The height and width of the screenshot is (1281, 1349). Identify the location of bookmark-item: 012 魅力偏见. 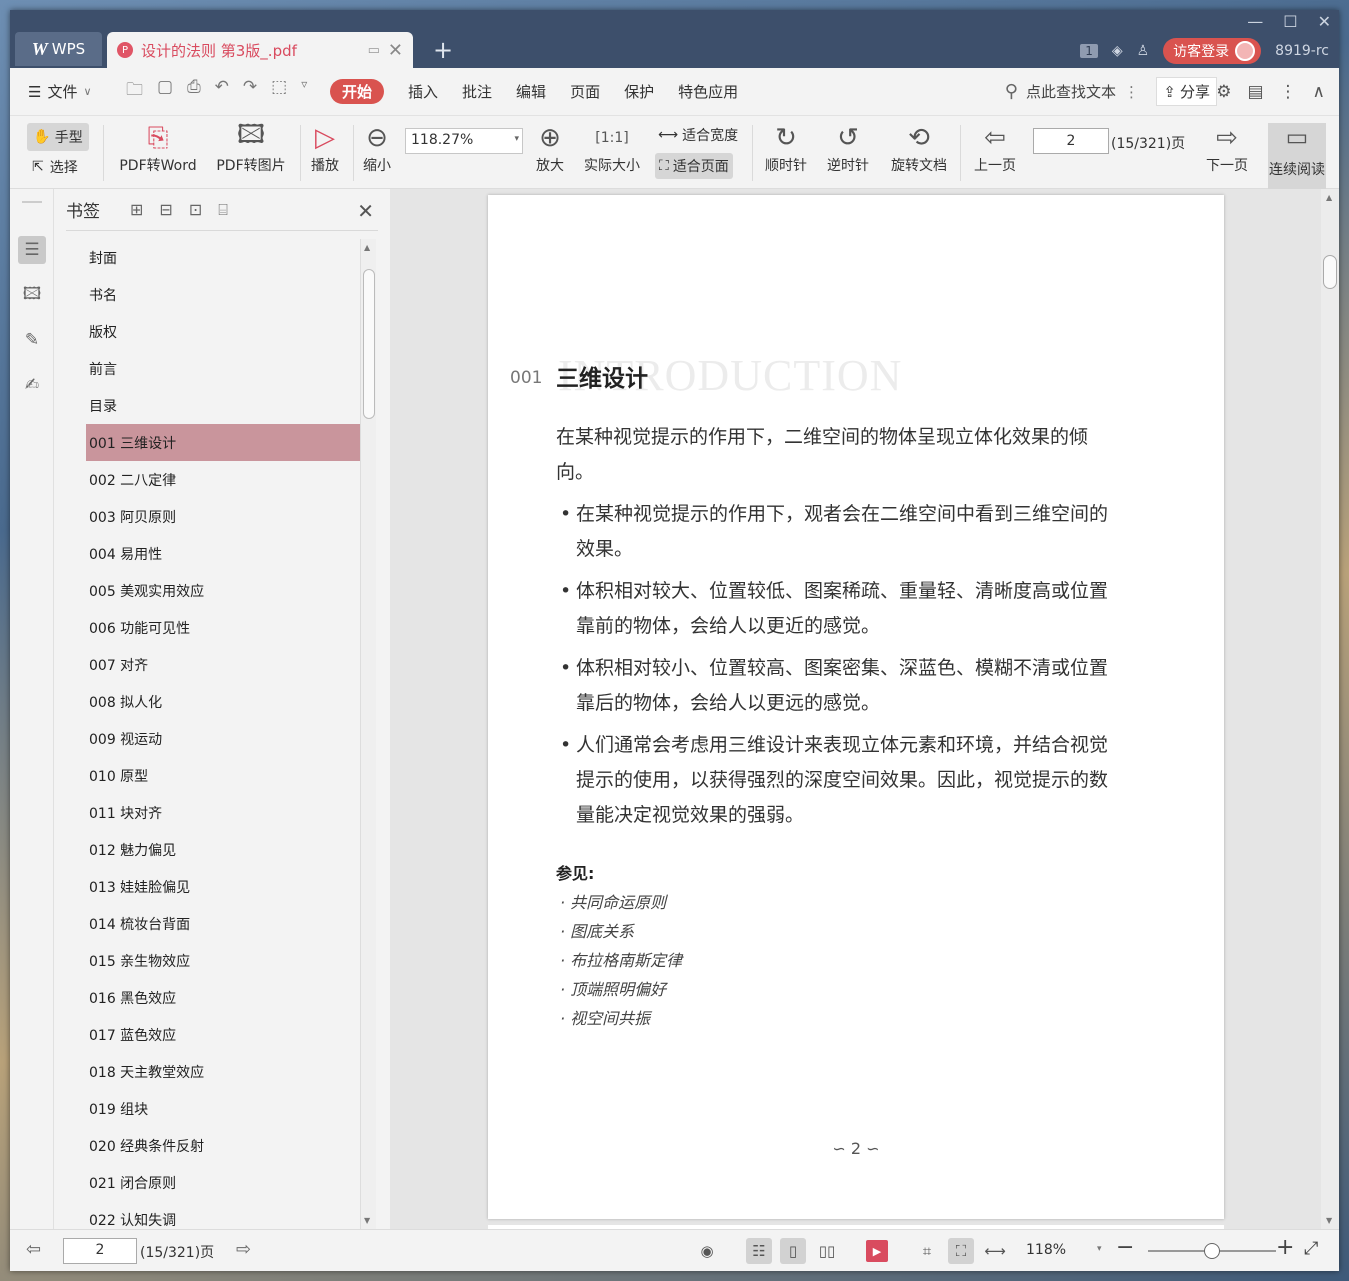
(223, 849).